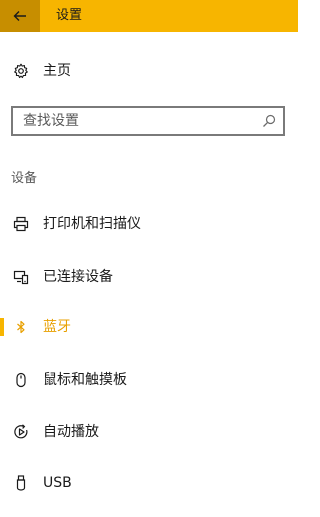 Image resolution: width=320 pixels, height=517 pixels. What do you see at coordinates (57, 71) in the screenshot?
I see `home-label: 主页` at bounding box center [57, 71].